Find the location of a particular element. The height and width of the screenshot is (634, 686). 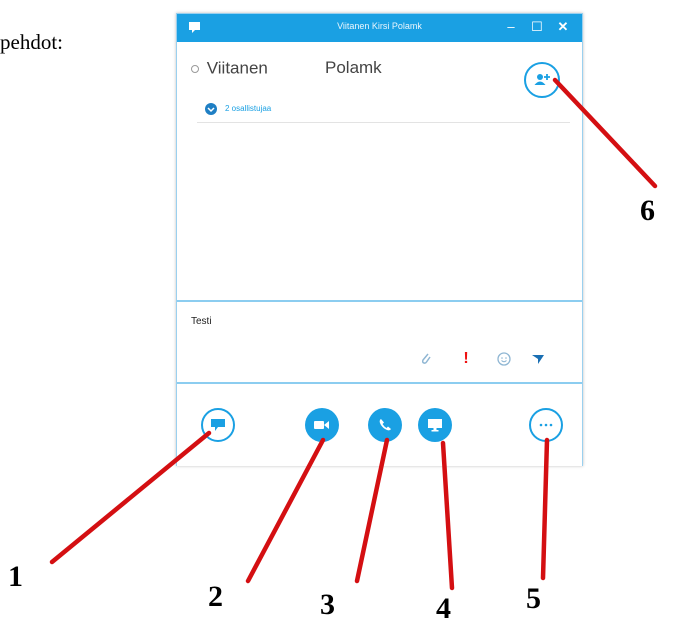

annotation-label-2: 2 is located at coordinates (215, 596).